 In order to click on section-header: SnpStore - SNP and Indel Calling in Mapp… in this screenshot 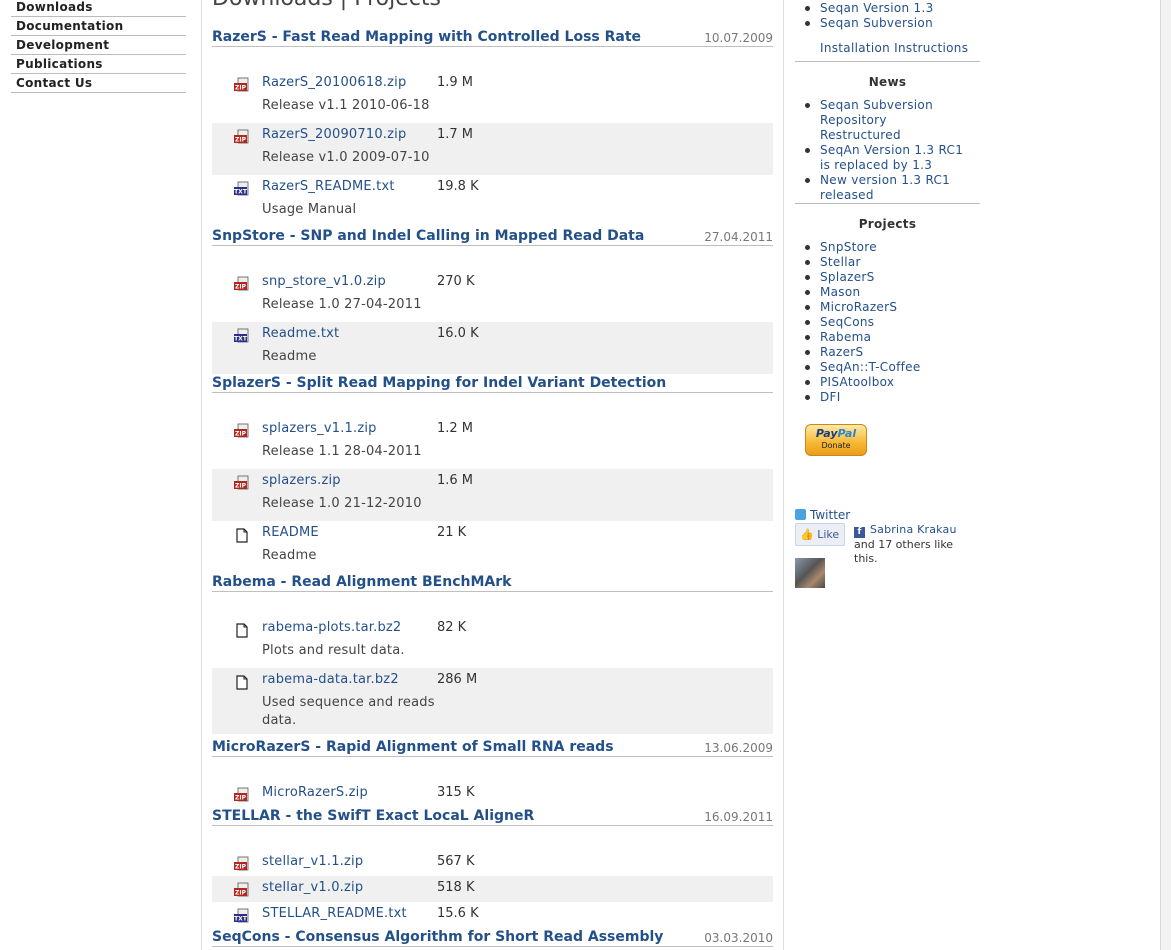, I will do `click(492, 235)`.